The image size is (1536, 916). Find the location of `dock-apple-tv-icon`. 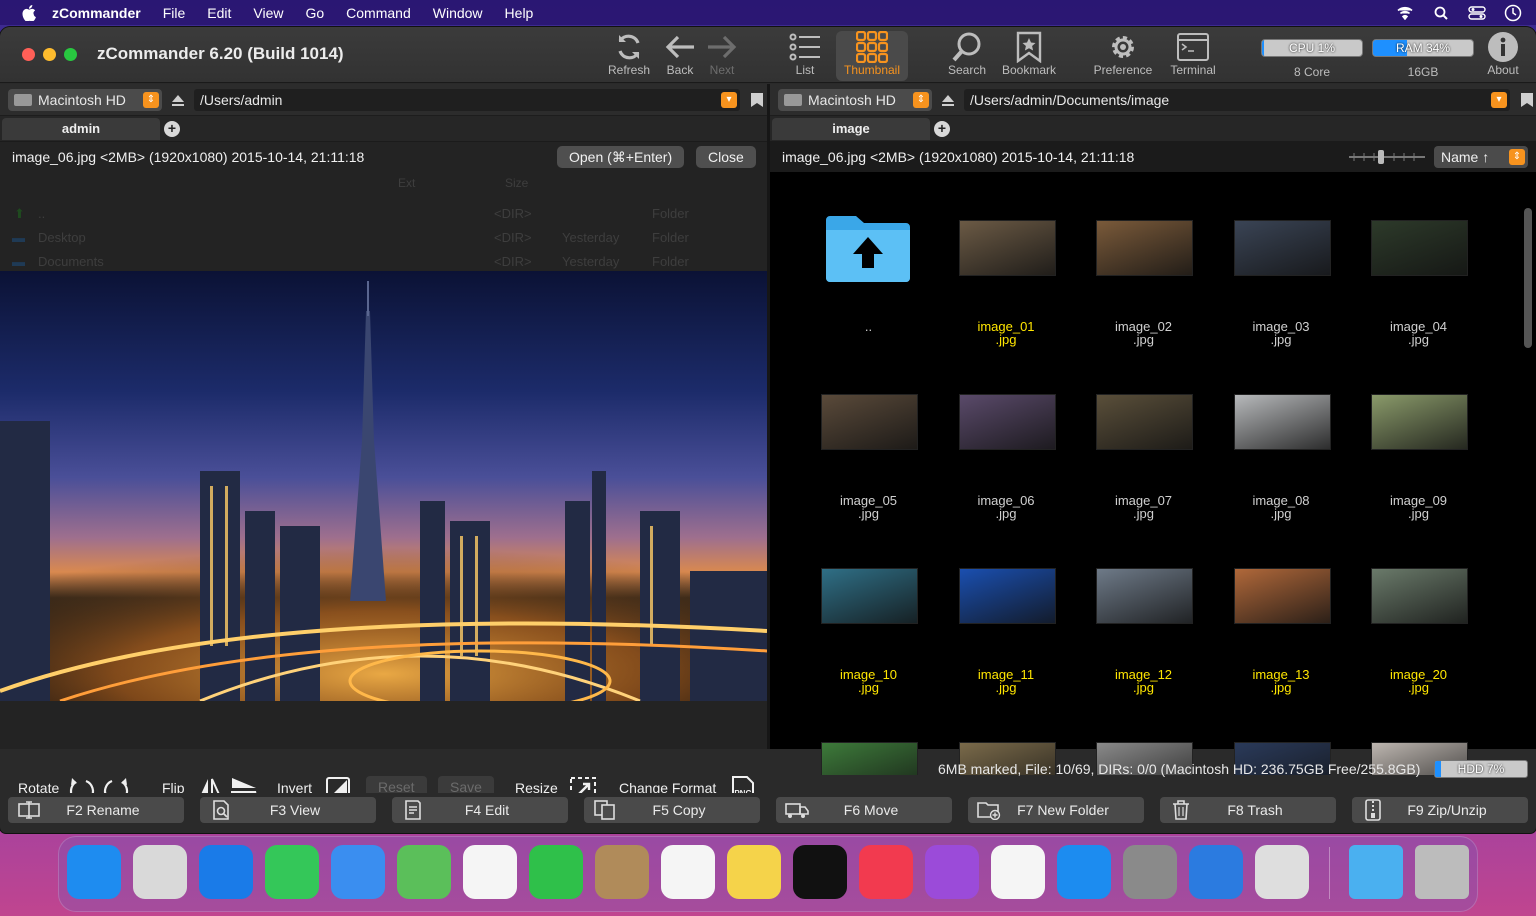

dock-apple-tv-icon is located at coordinates (820, 872).